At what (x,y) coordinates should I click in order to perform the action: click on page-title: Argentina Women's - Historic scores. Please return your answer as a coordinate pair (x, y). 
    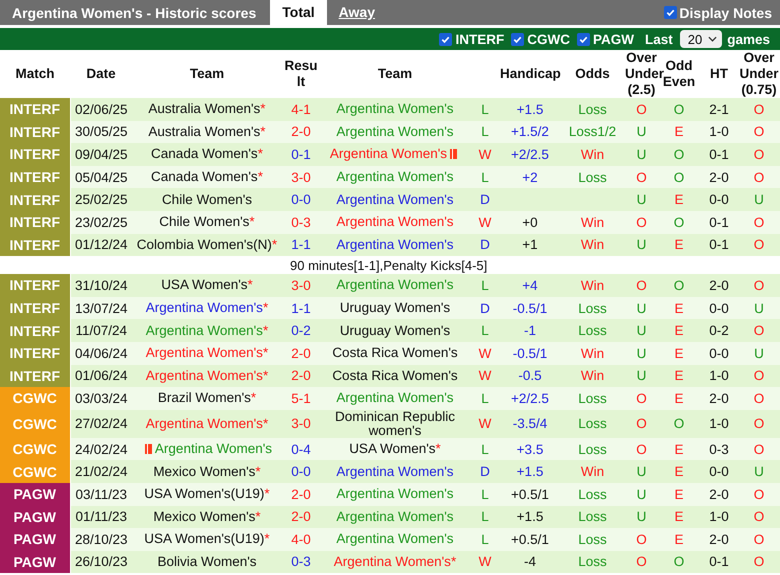
    Looking at the image, I should click on (134, 12).